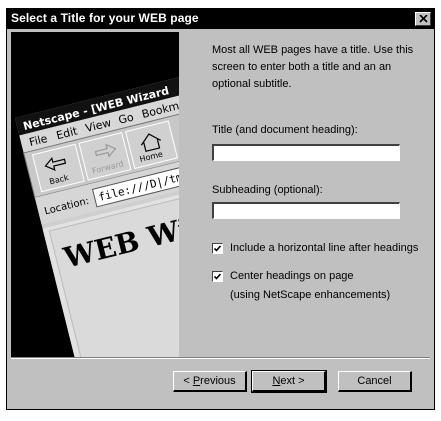  Describe the element at coordinates (218, 380) in the screenshot. I see `previous-label-rest: revious` at that location.